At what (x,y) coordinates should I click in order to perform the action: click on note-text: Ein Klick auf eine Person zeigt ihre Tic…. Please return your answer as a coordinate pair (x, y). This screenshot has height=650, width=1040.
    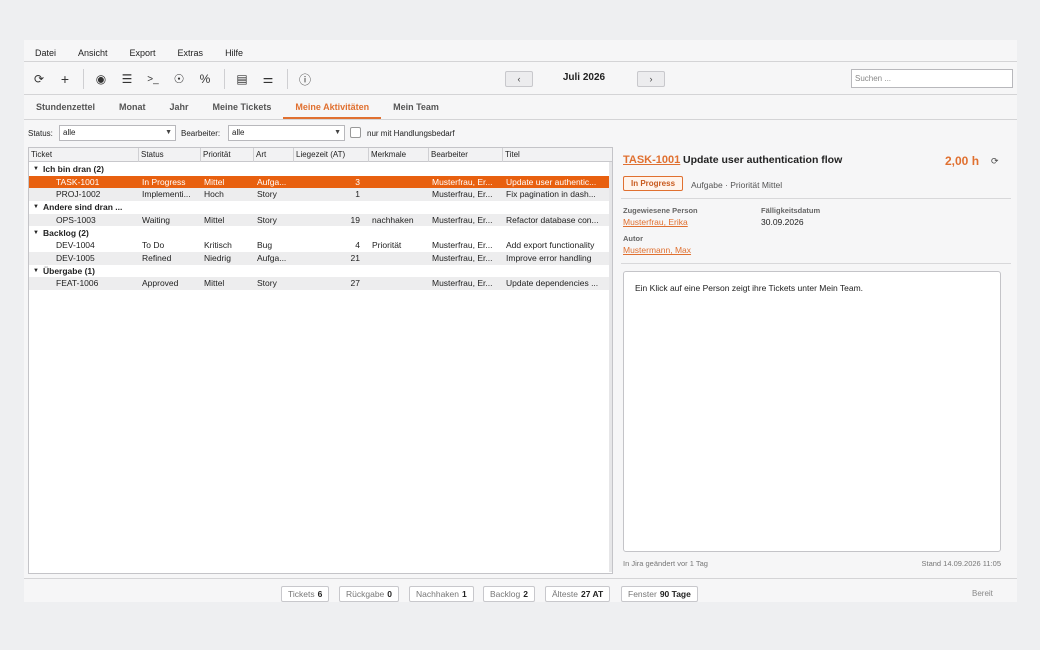
    Looking at the image, I should click on (749, 288).